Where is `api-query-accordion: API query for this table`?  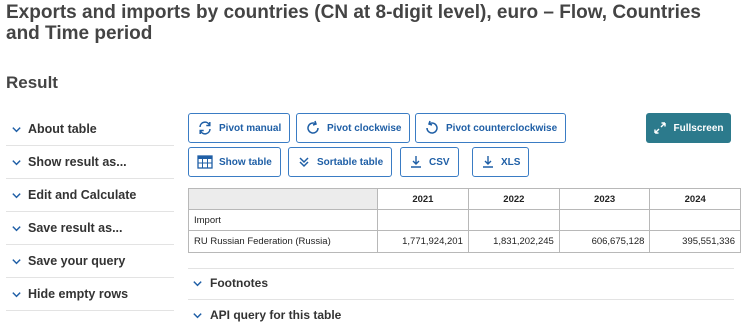
api-query-accordion: API query for this table is located at coordinates (461, 315).